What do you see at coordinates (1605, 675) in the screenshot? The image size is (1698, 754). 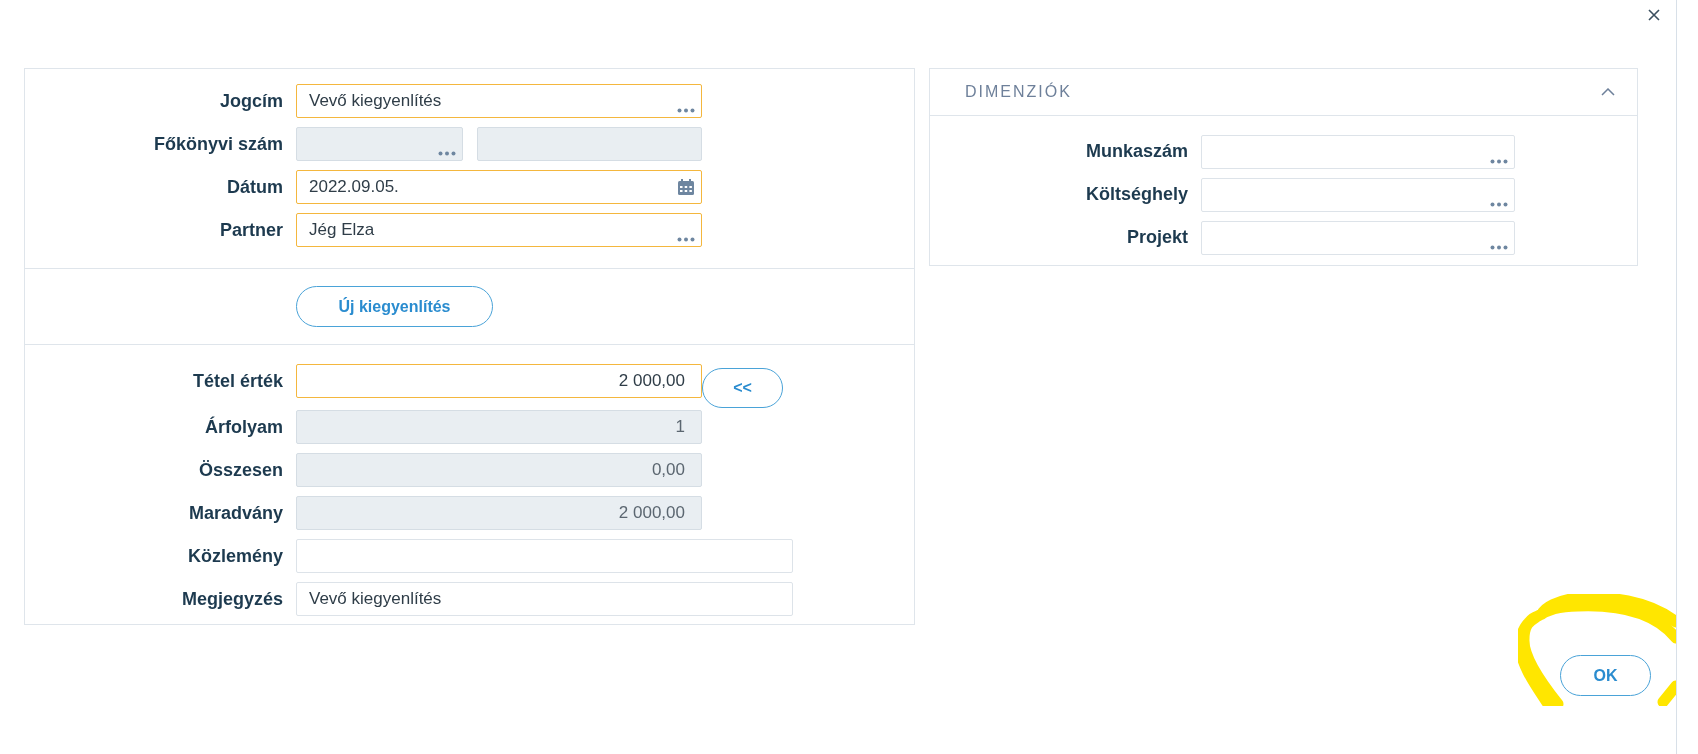 I see `ok-button: OK` at bounding box center [1605, 675].